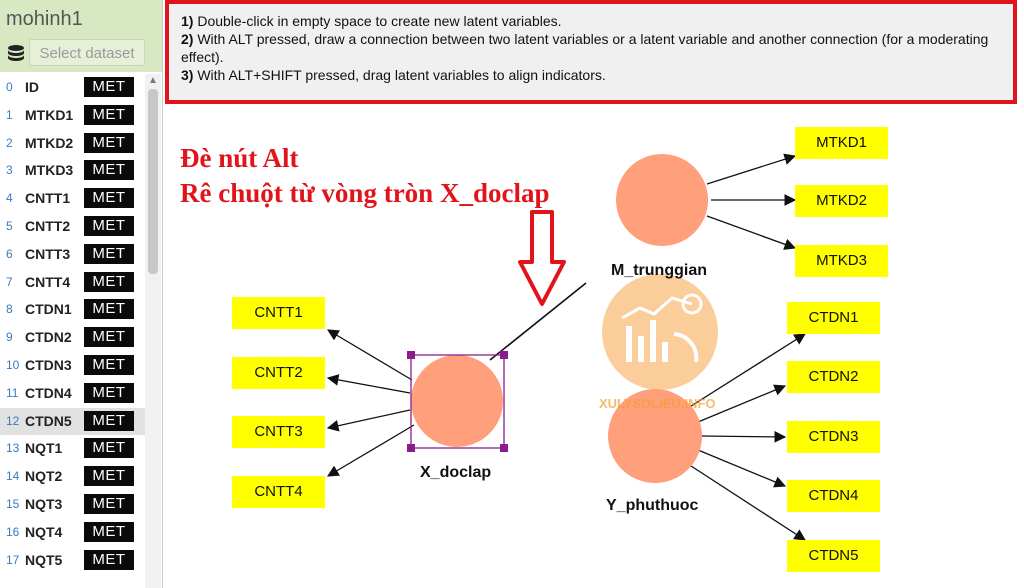 This screenshot has width=1024, height=588. What do you see at coordinates (278, 313) in the screenshot?
I see `indicator-cntt1: CNTT1` at bounding box center [278, 313].